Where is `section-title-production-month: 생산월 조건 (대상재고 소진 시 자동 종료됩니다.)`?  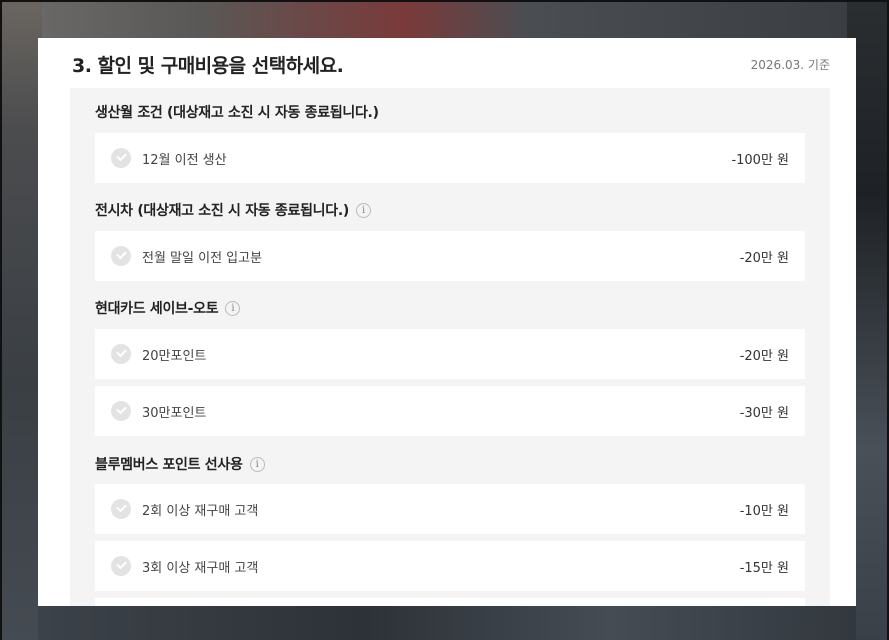 section-title-production-month: 생산월 조건 (대상재고 소진 시 자동 종료됩니다.) is located at coordinates (237, 112).